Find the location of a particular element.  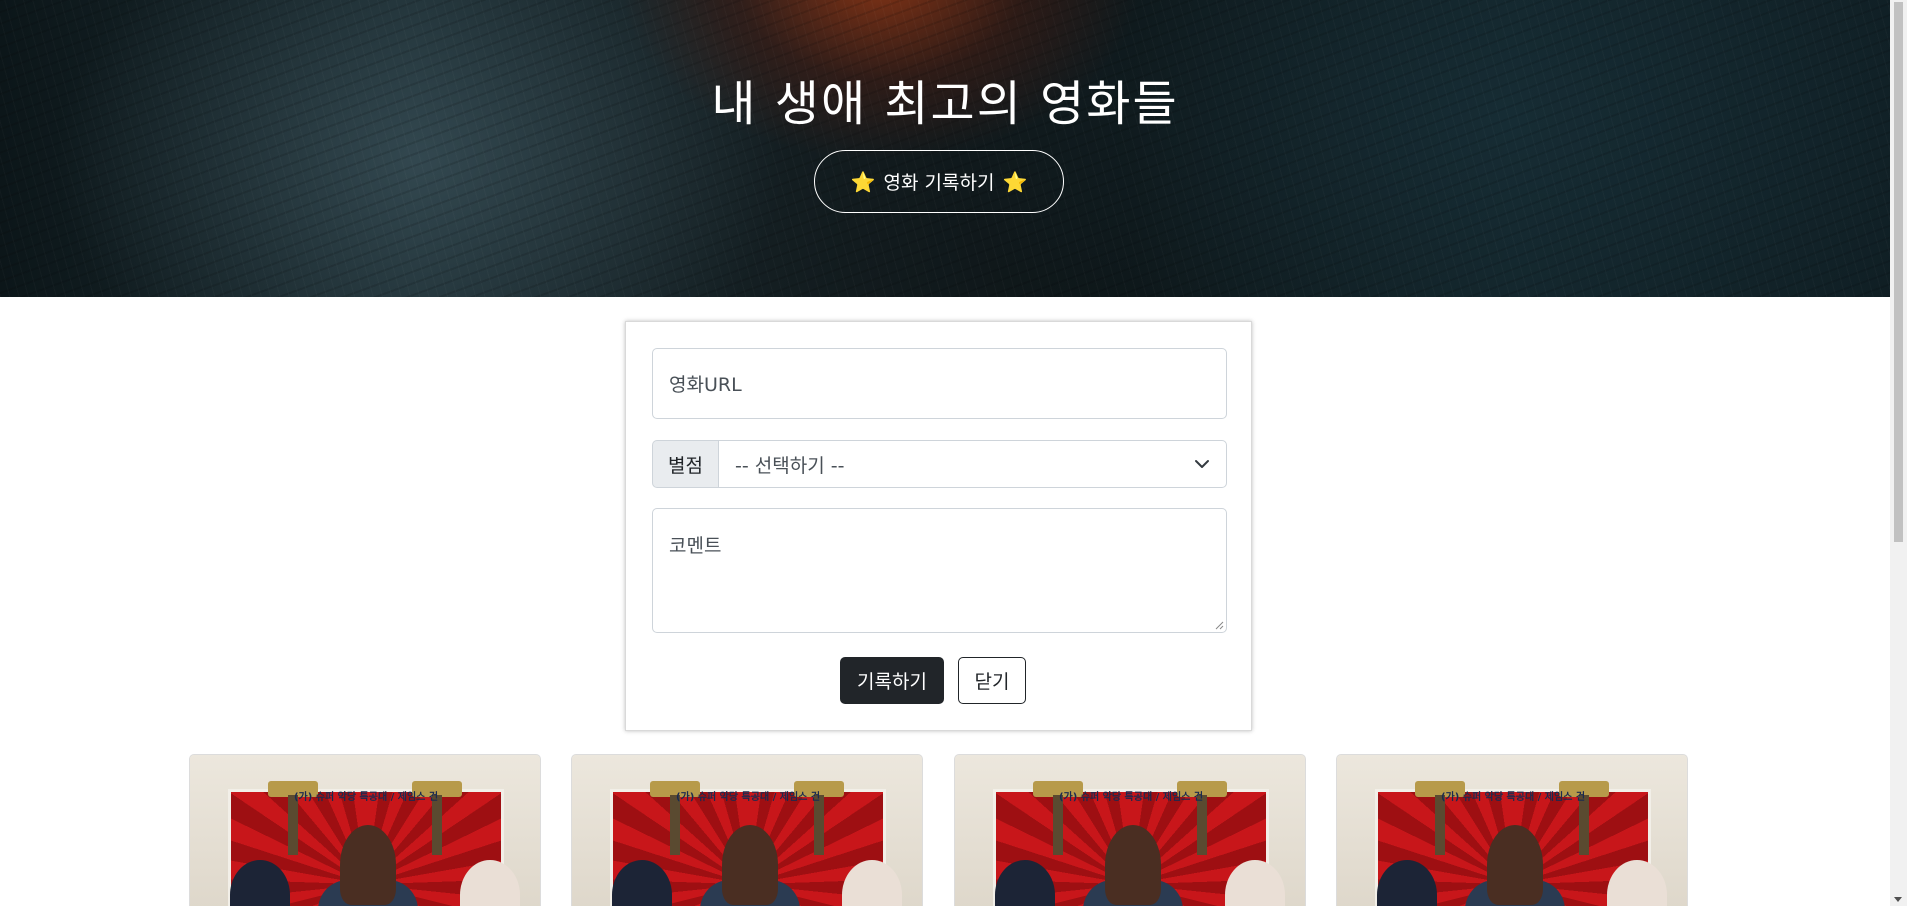

vertical-scrollbar is located at coordinates (1898, 453).